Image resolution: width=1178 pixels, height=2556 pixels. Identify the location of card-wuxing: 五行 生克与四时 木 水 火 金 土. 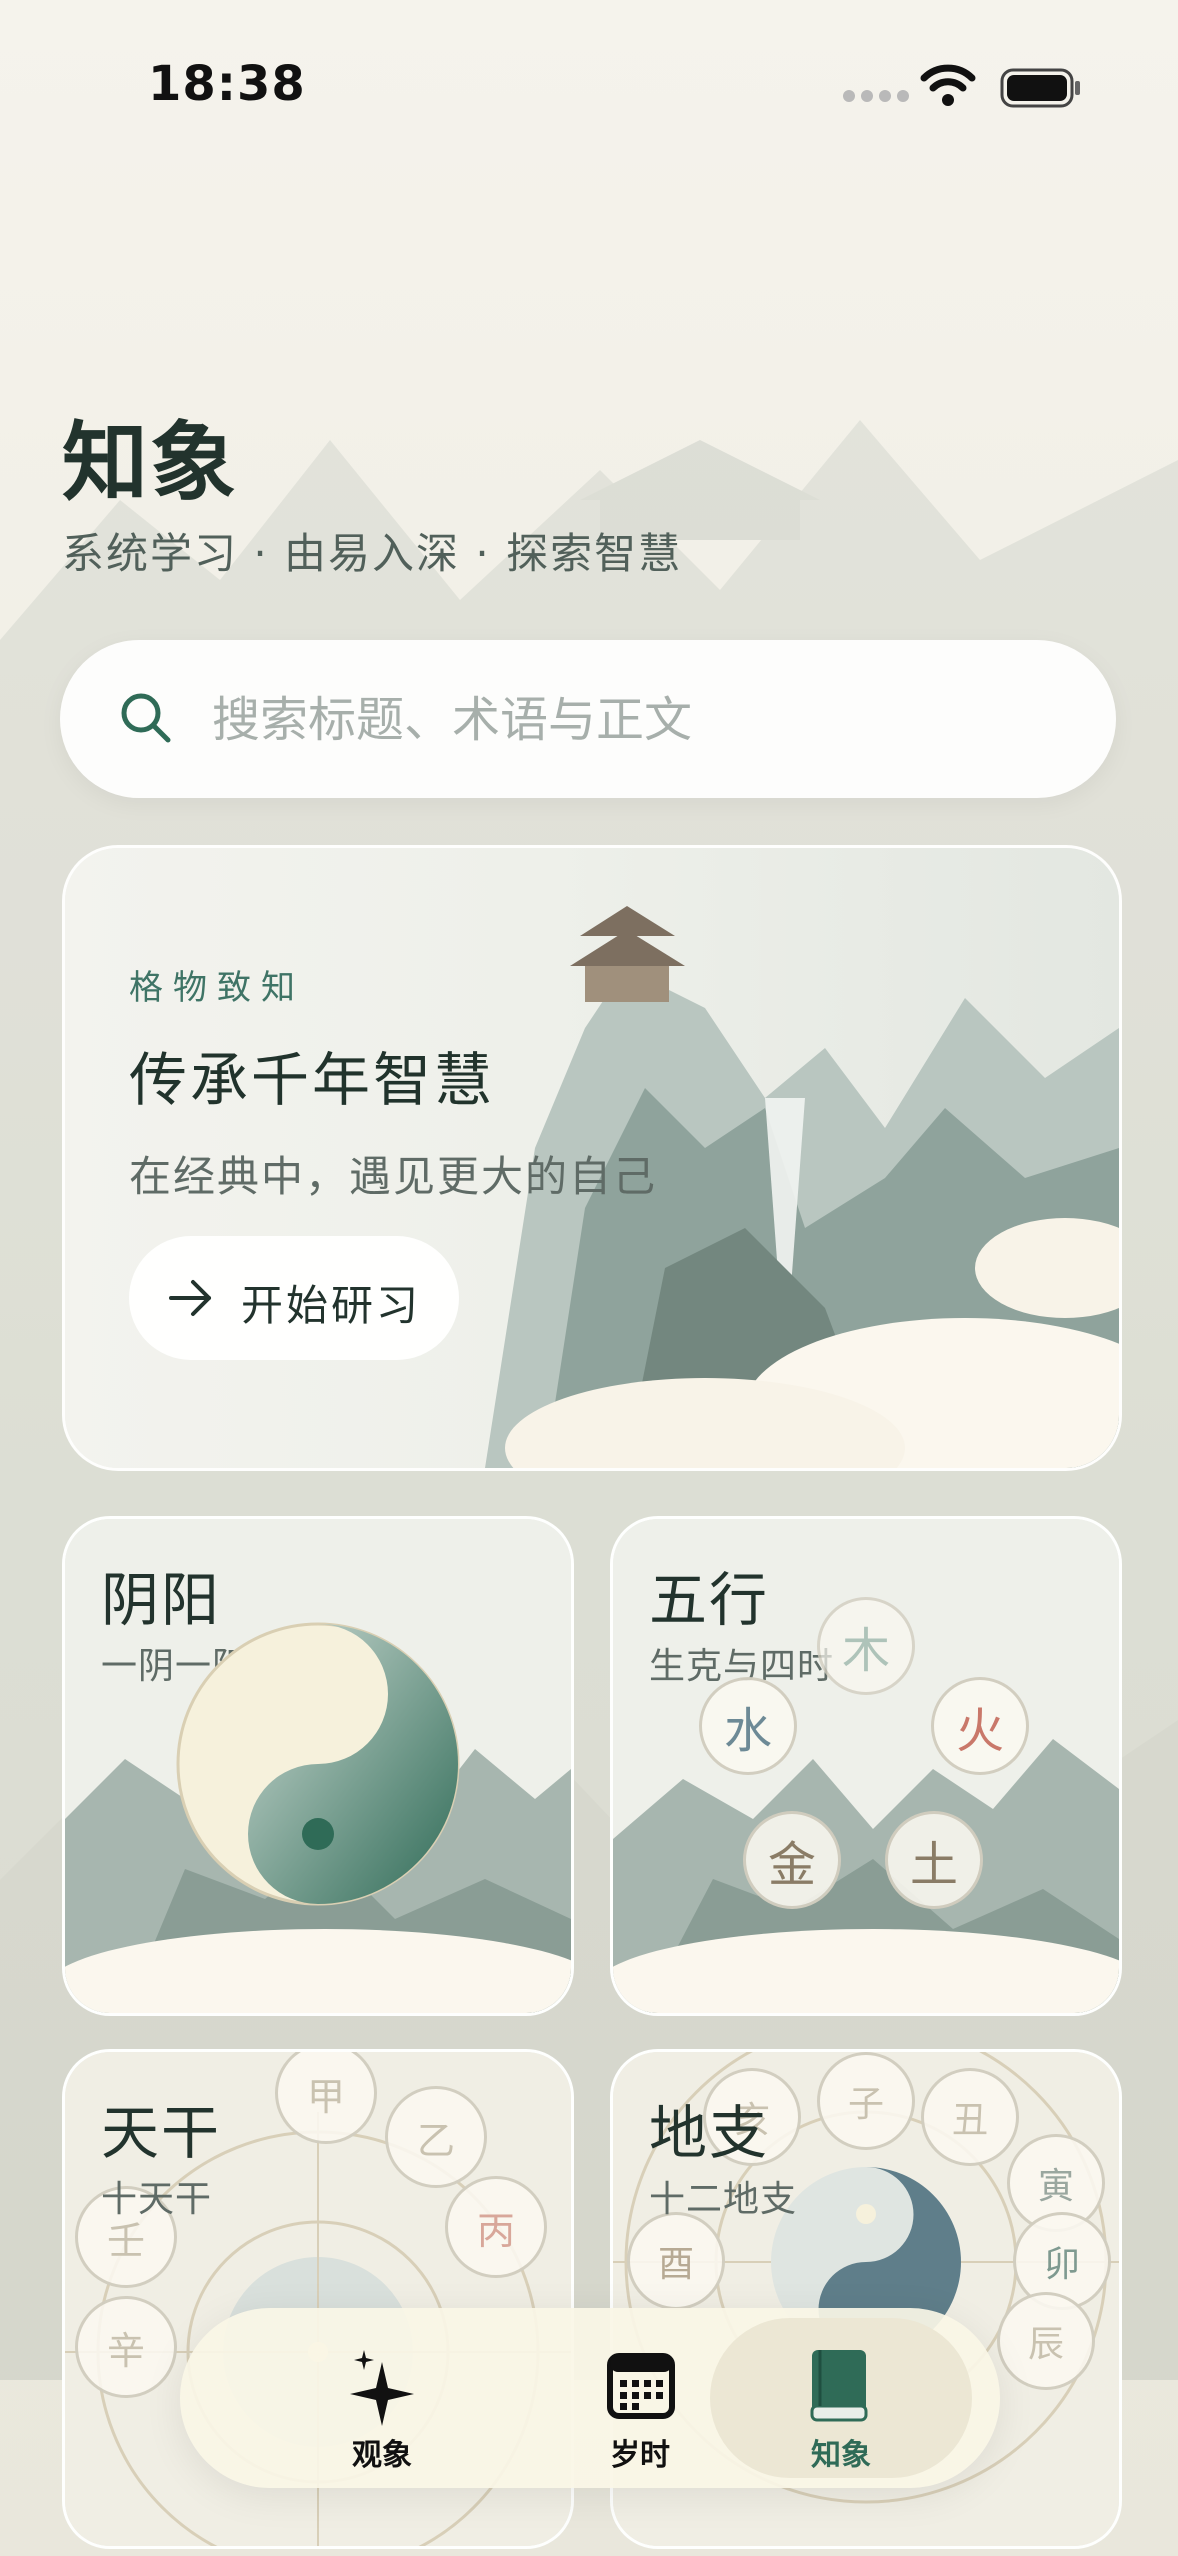
(866, 1766).